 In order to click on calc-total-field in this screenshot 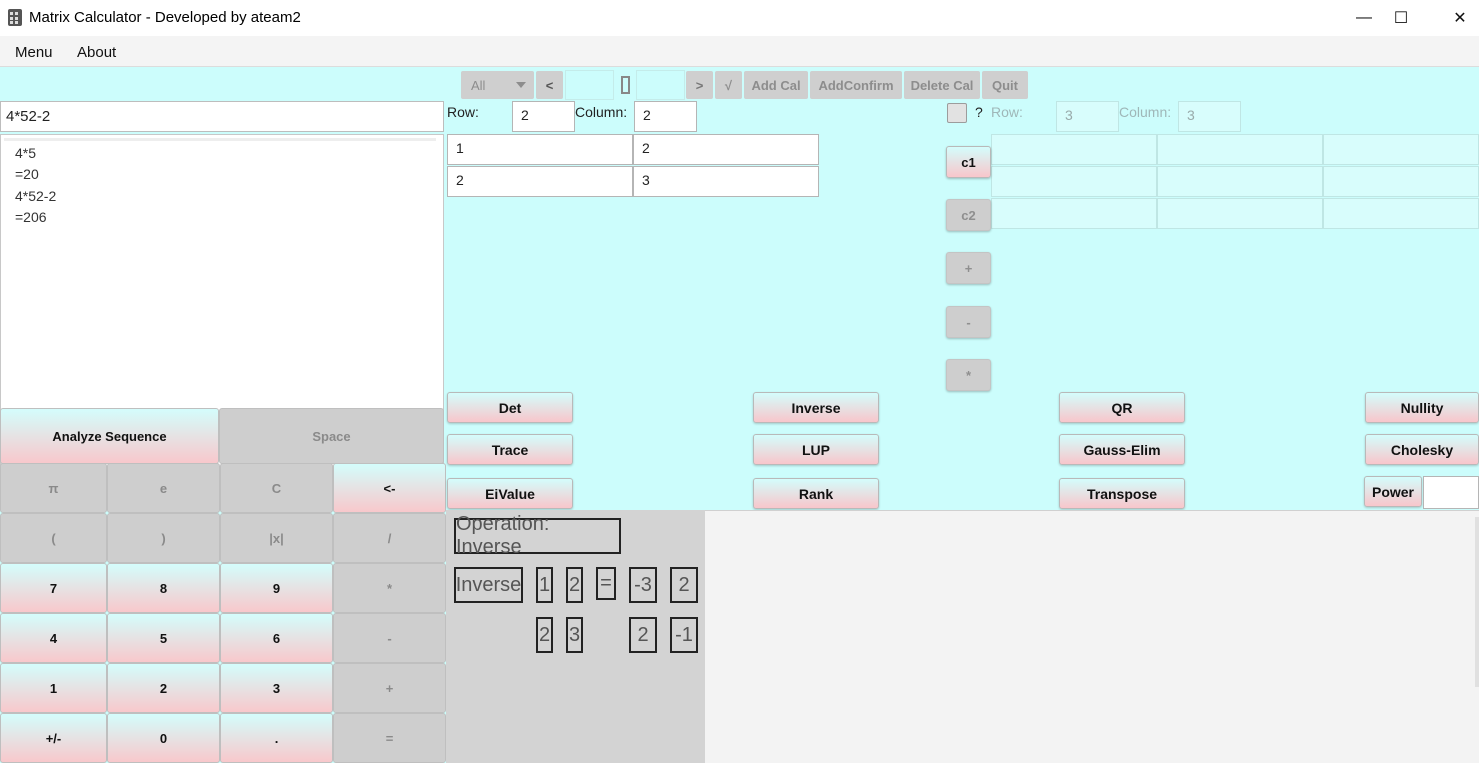, I will do `click(660, 85)`.